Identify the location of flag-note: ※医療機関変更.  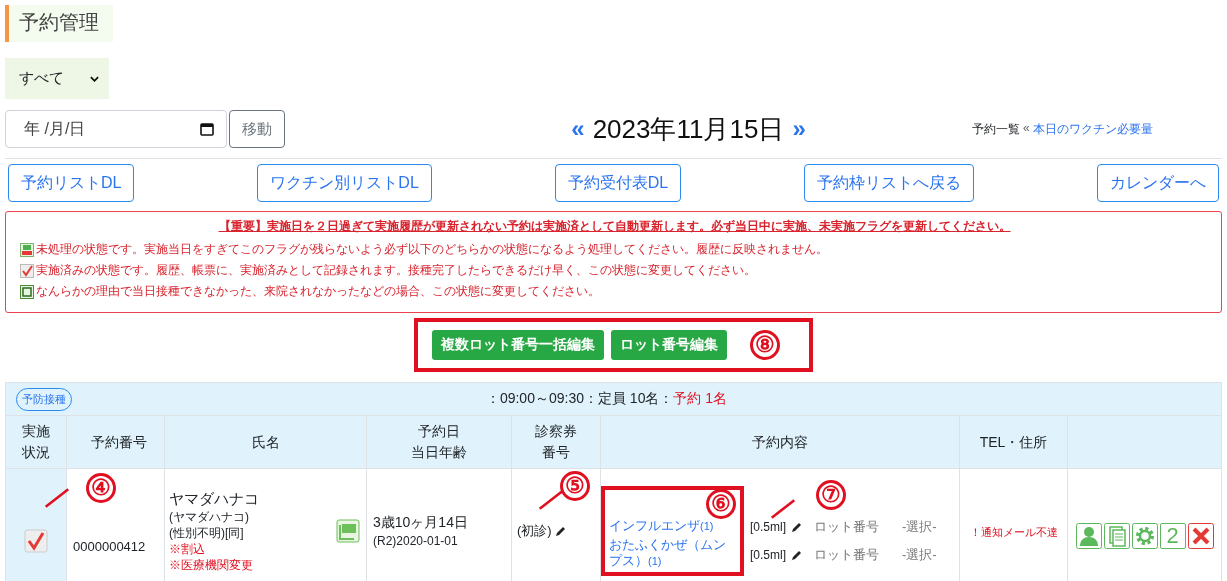
(211, 565).